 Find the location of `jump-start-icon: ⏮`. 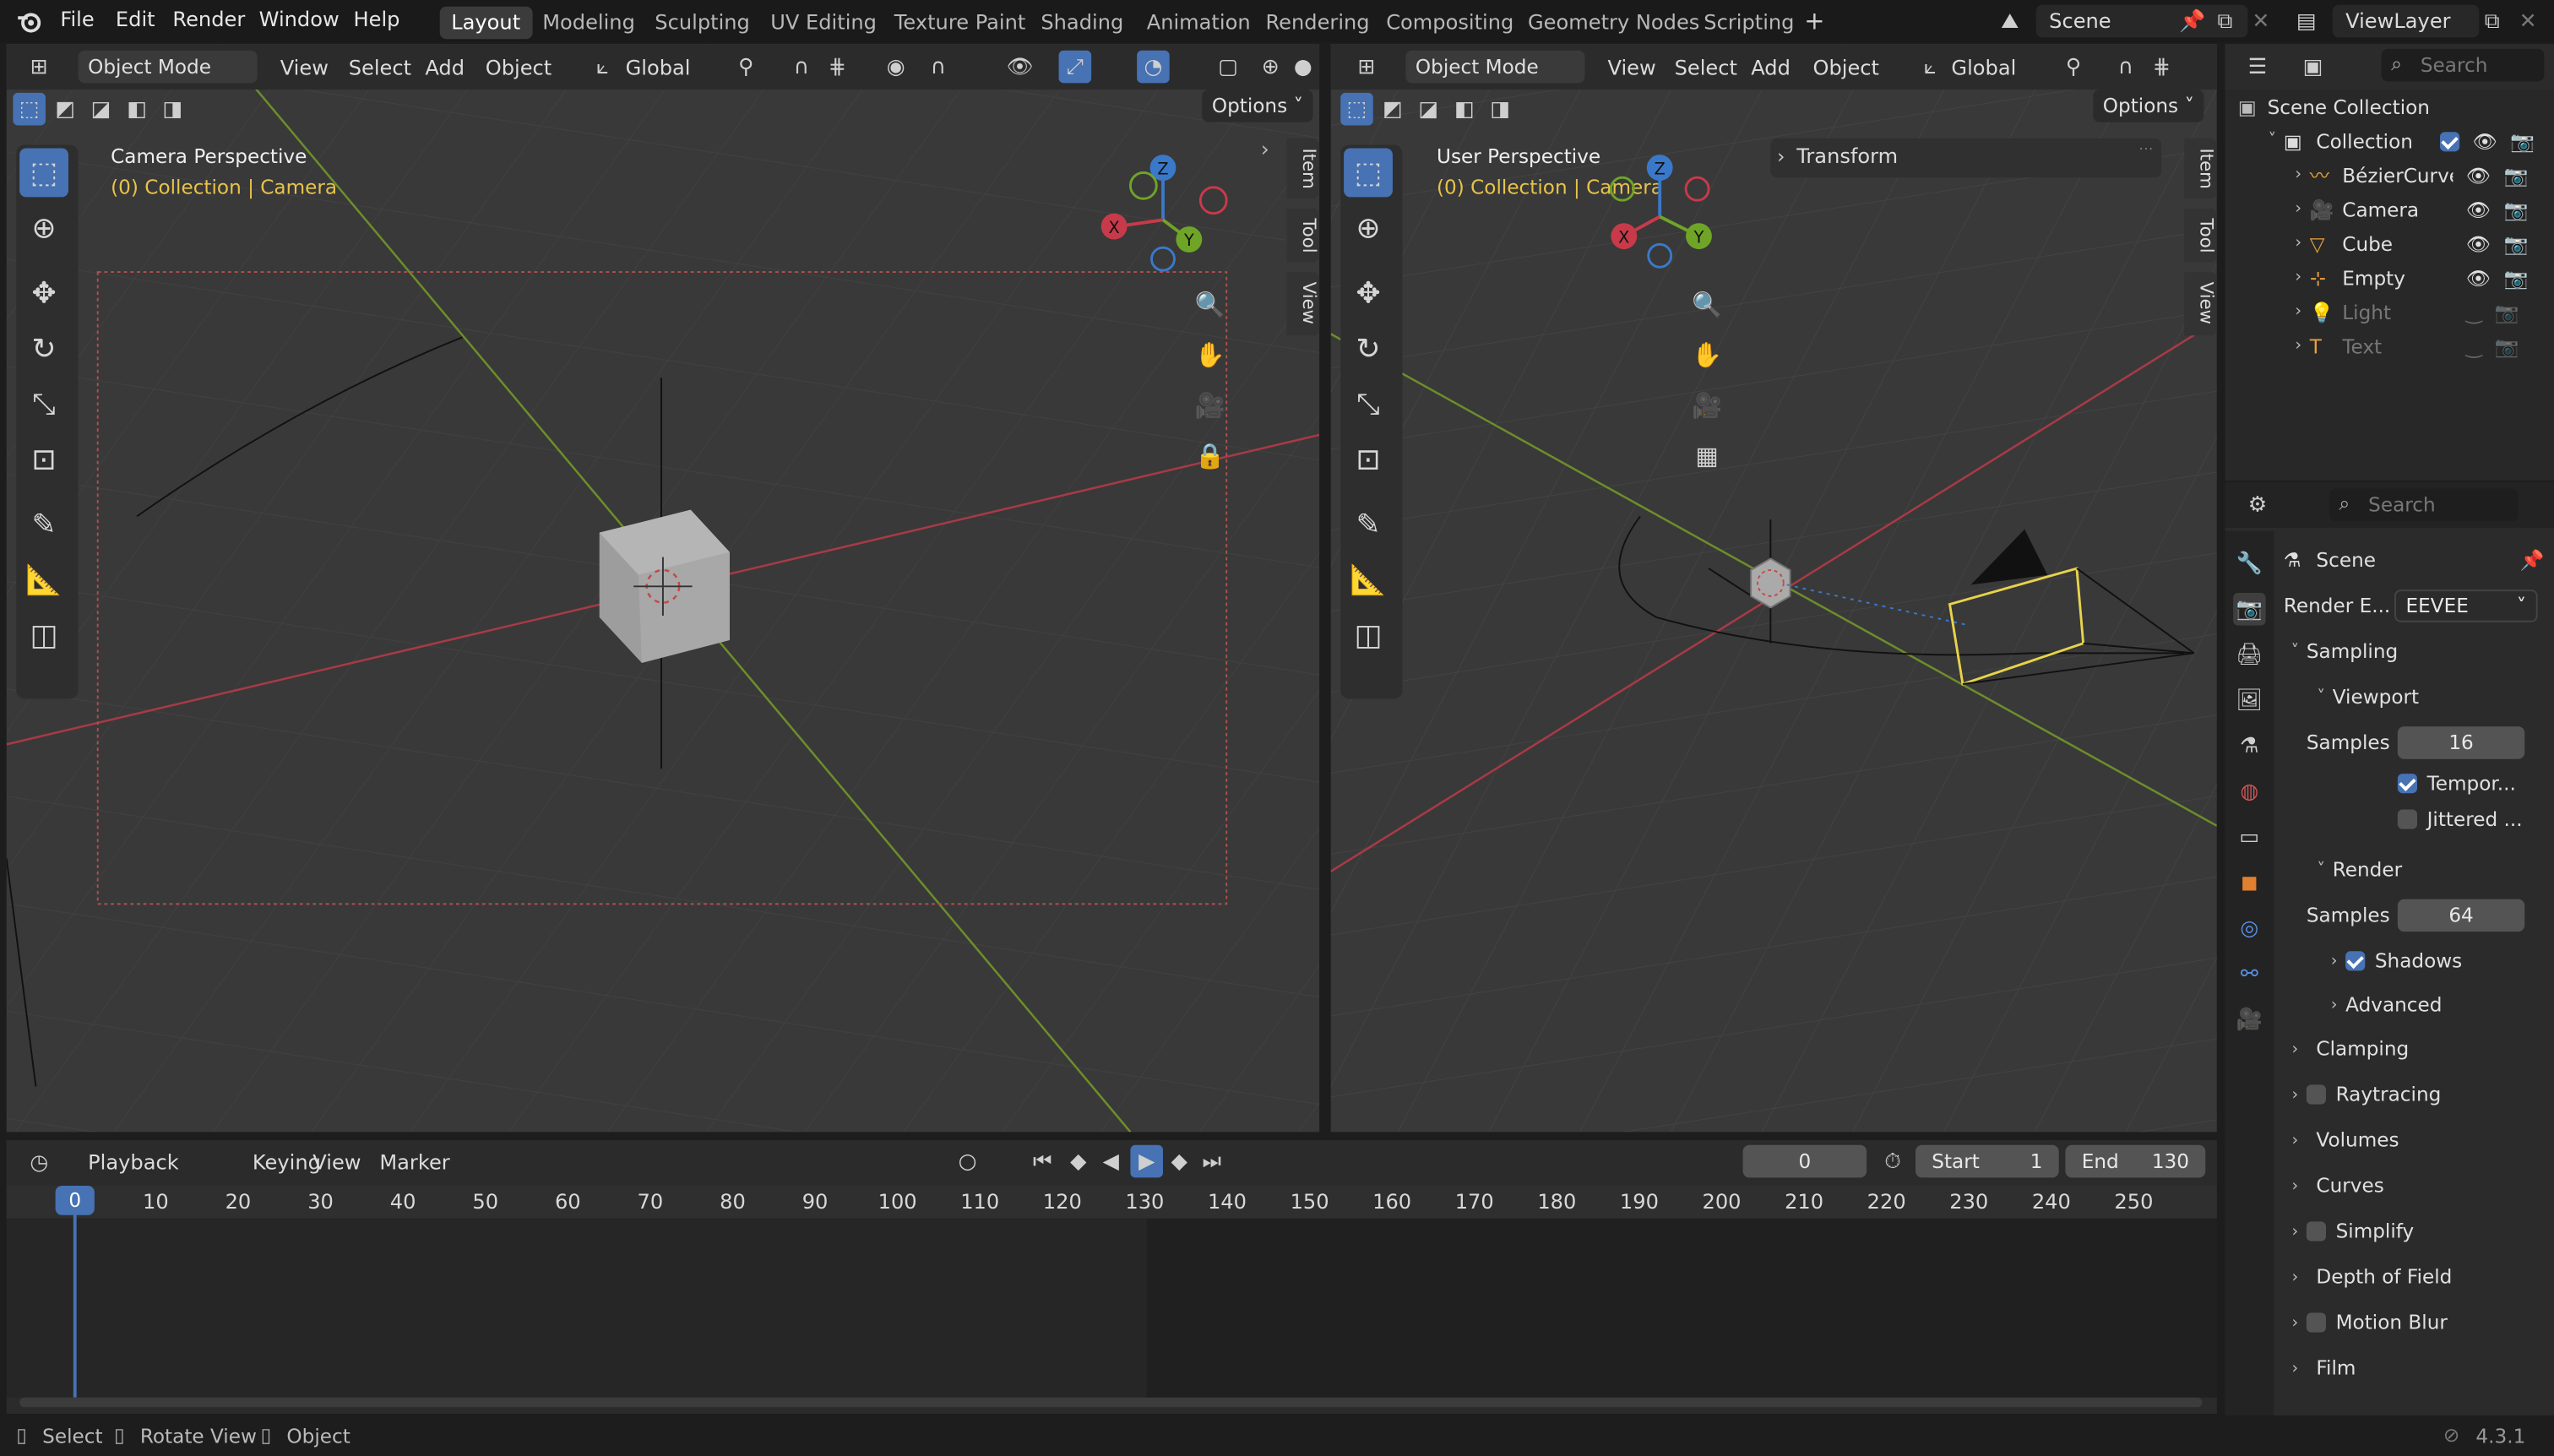

jump-start-icon: ⏮ is located at coordinates (1042, 1161).